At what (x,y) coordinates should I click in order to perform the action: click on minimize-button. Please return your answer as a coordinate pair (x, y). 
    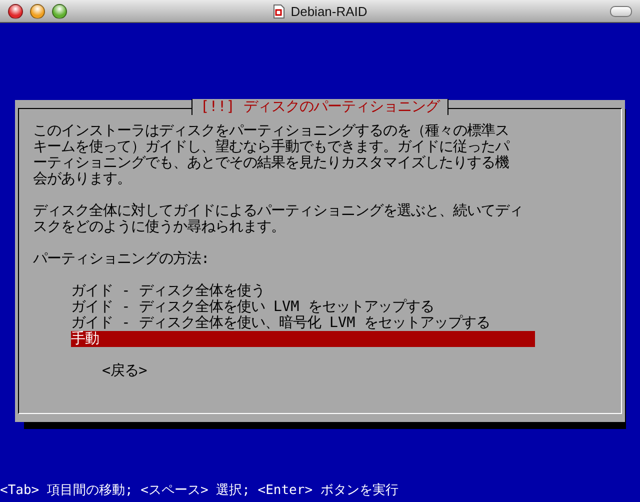
    Looking at the image, I should click on (37, 11).